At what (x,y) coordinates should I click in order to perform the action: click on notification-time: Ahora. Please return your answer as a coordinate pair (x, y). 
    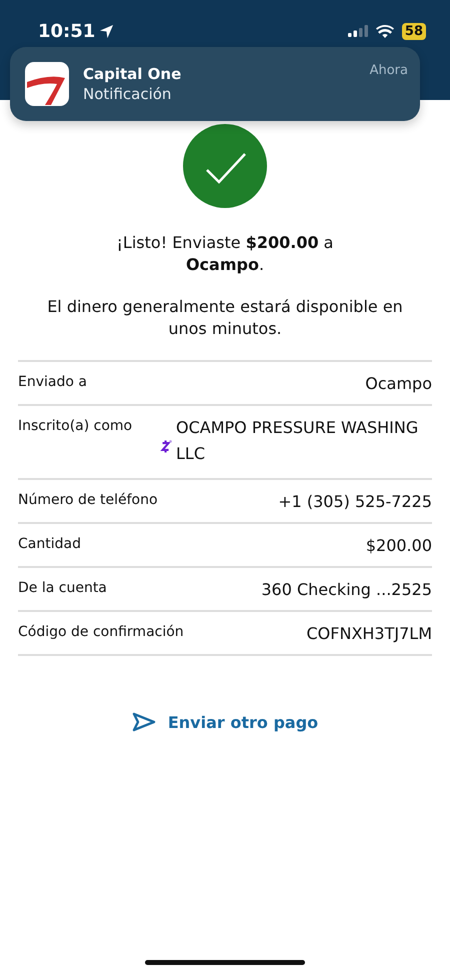
    Looking at the image, I should click on (389, 70).